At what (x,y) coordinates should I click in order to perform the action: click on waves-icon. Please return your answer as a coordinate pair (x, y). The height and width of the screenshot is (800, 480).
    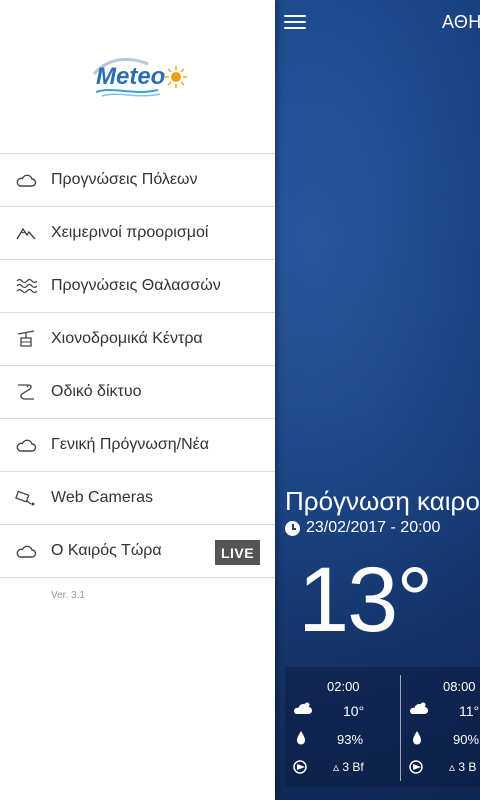
    Looking at the image, I should click on (26, 286).